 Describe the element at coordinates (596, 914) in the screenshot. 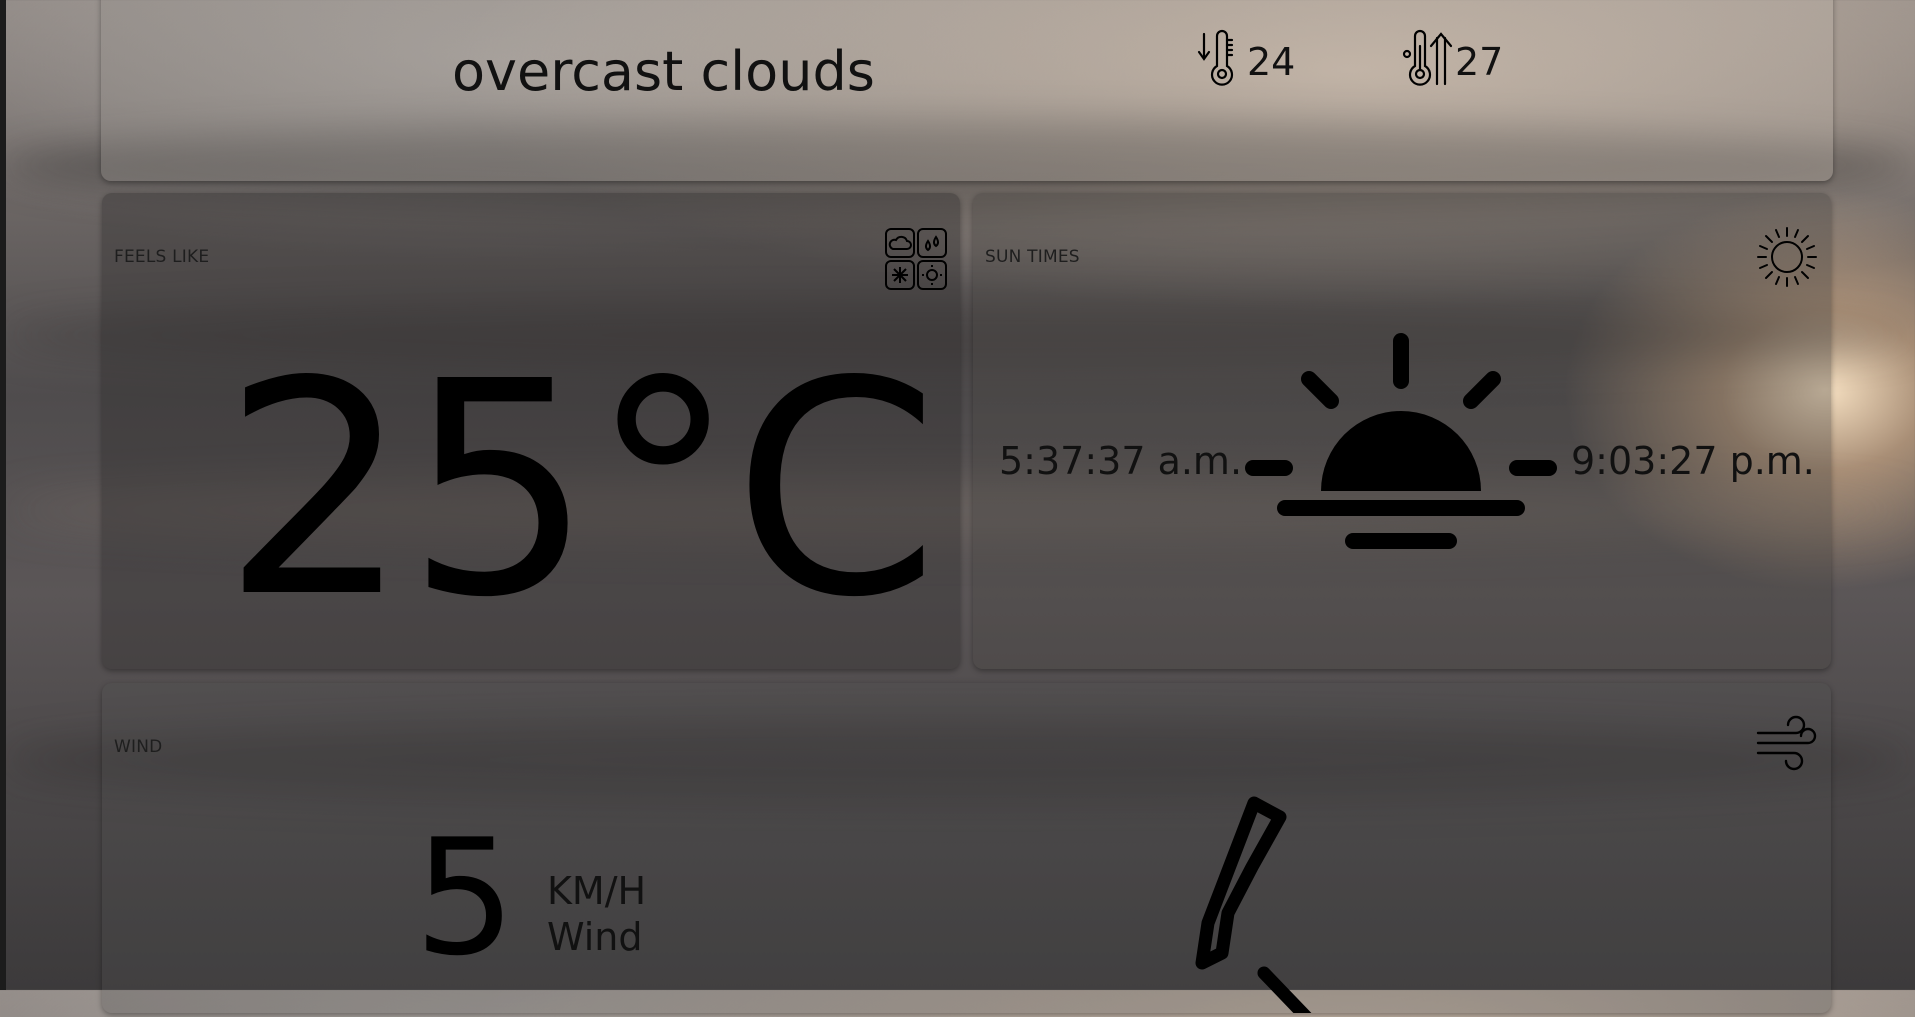

I see `wind-unit: KM/H Wind` at that location.